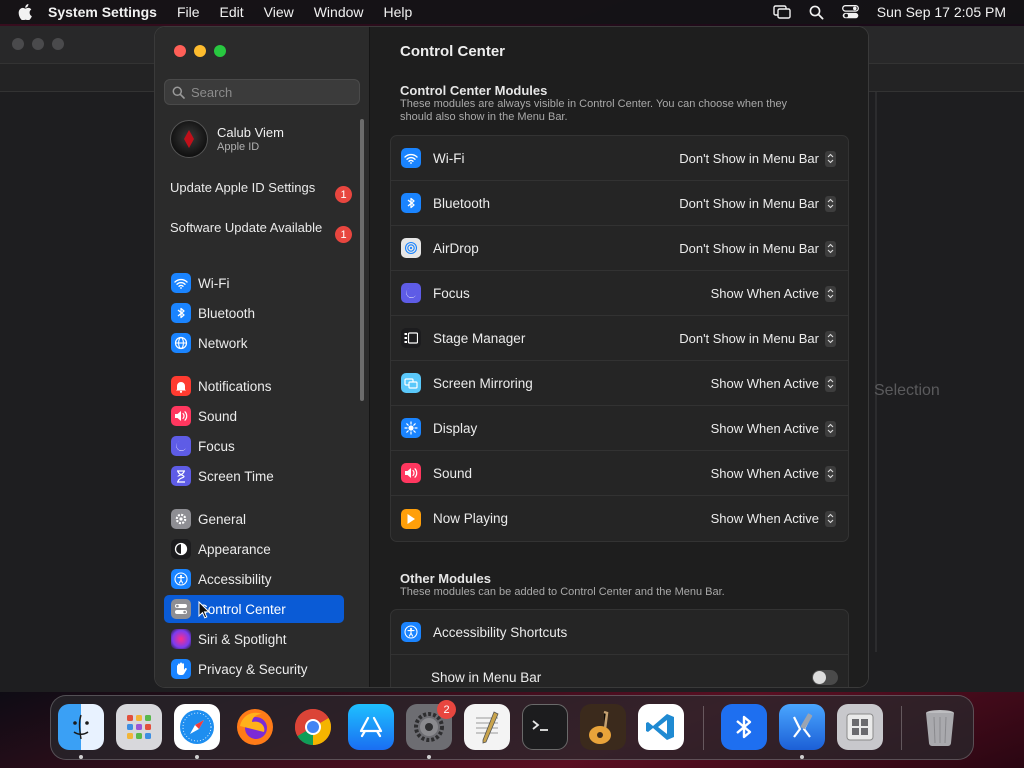  What do you see at coordinates (254, 343) in the screenshot?
I see `sidebar-item-network: Network` at bounding box center [254, 343].